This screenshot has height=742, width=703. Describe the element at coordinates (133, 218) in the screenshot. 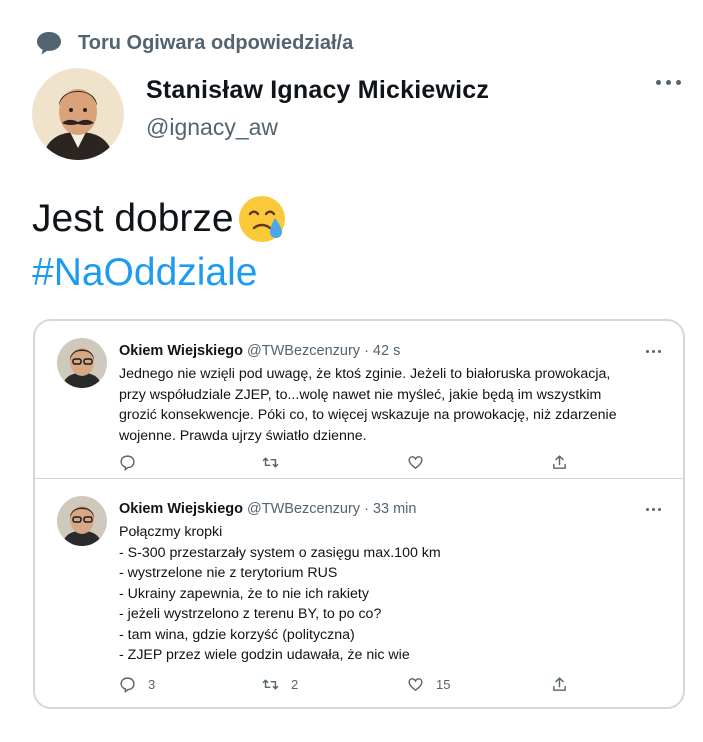

I see `tweet-text-body: Jest dobrze` at that location.